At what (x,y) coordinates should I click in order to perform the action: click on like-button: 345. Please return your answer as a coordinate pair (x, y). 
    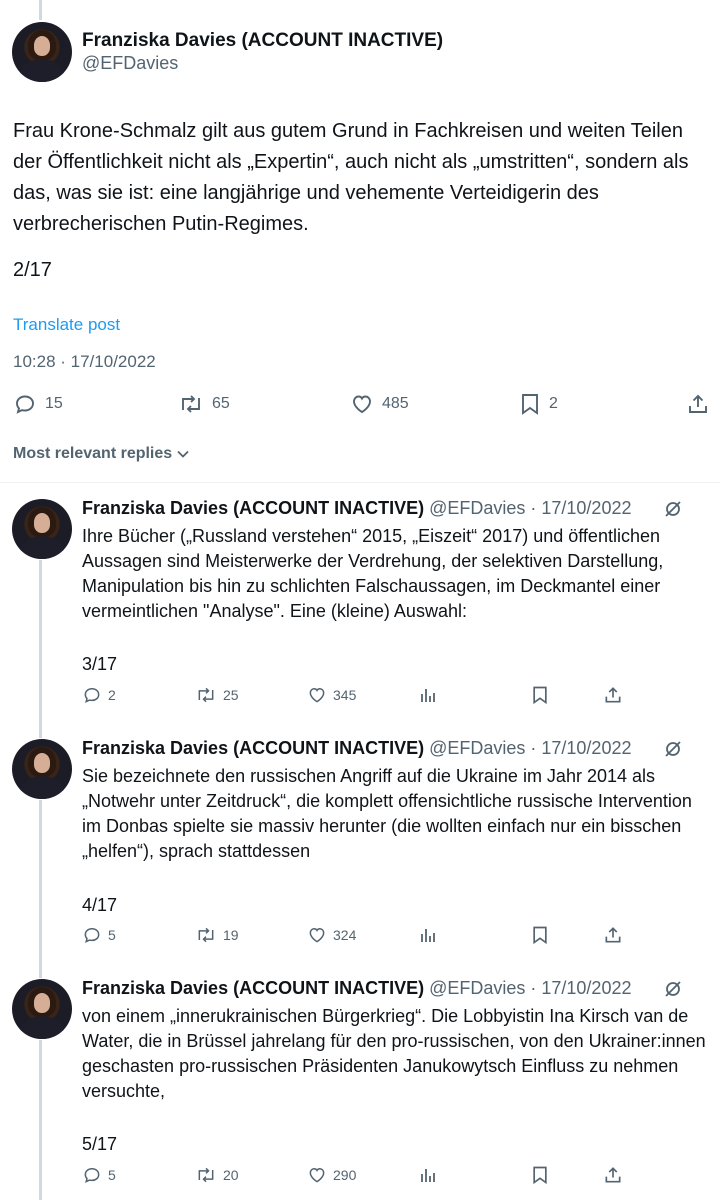
    Looking at the image, I should click on (331, 695).